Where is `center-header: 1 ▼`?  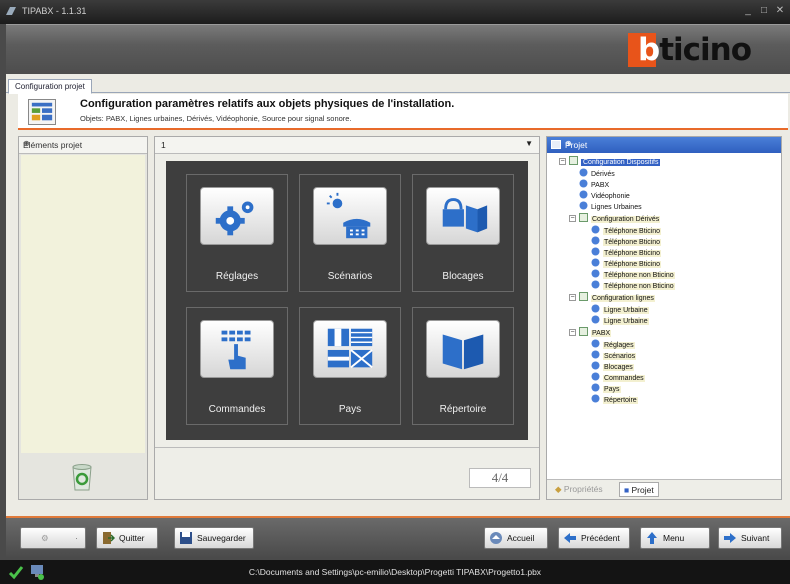 center-header: 1 ▼ is located at coordinates (347, 145).